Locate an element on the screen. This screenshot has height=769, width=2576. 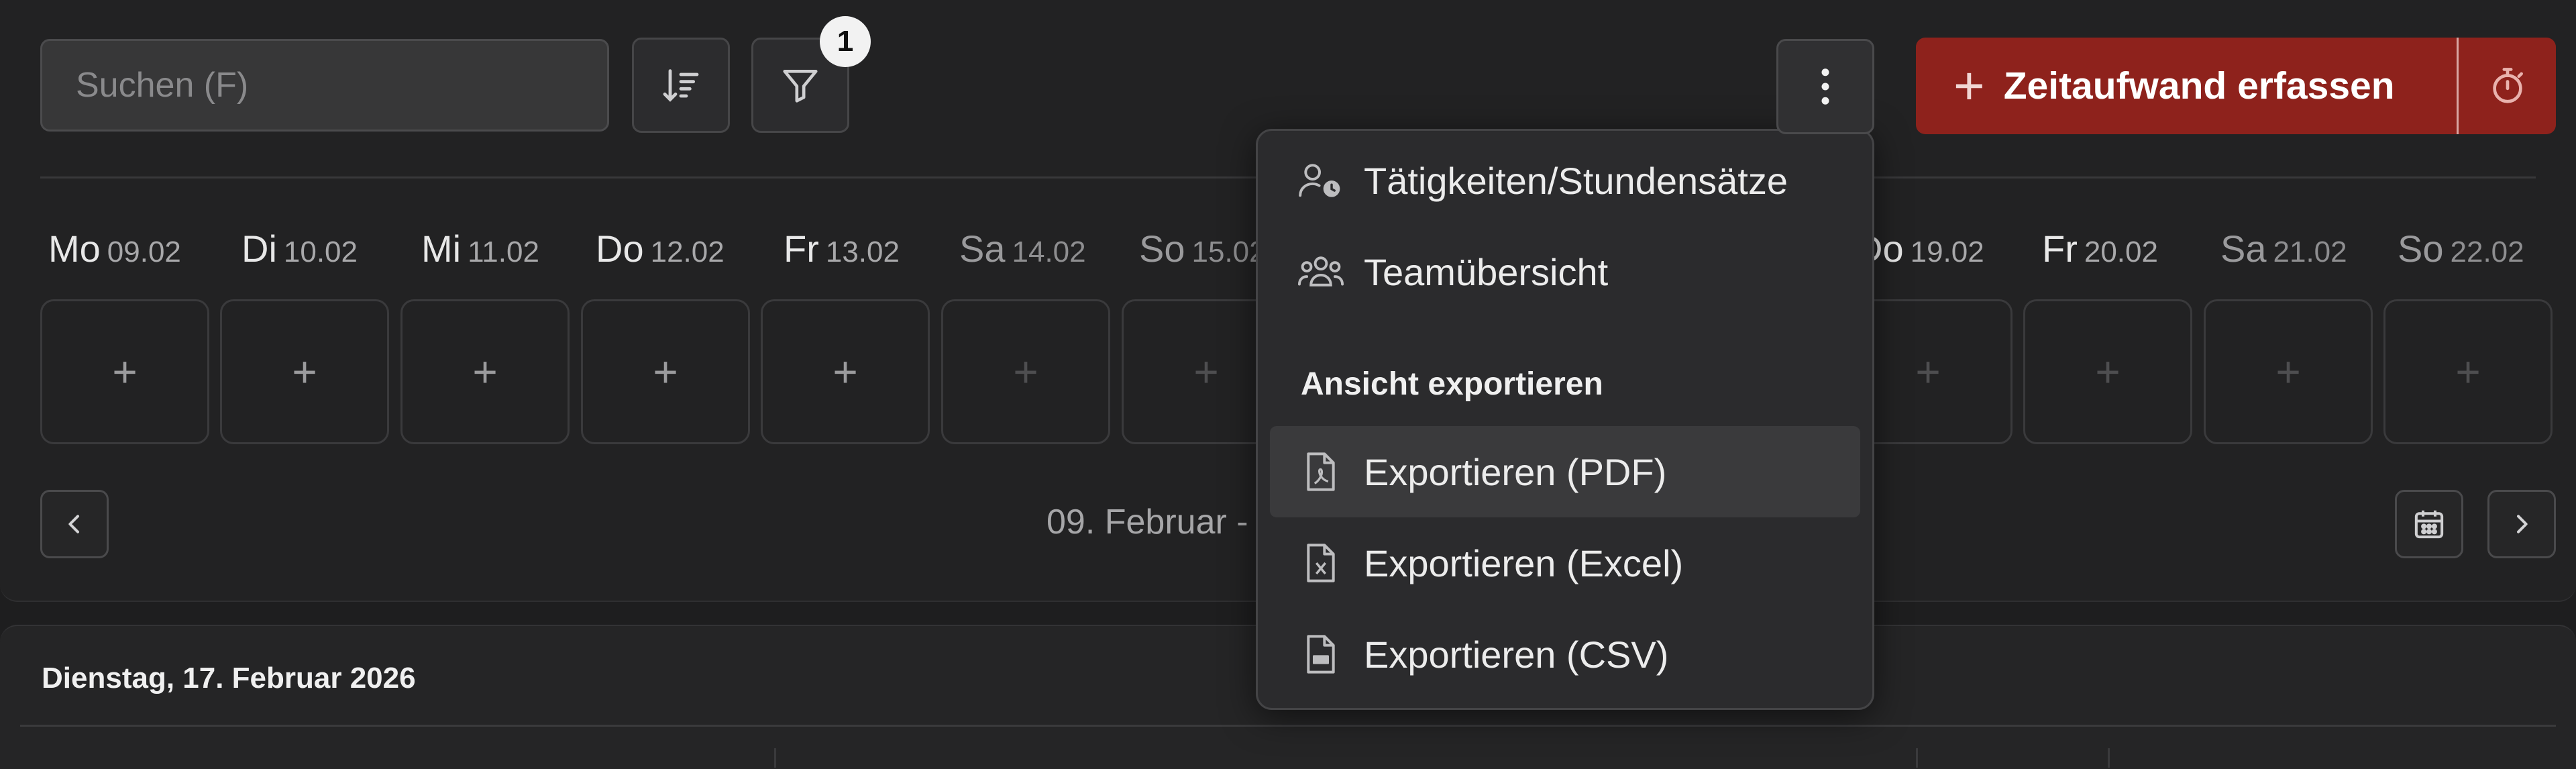
menu-item-activities-rates: Tätigkeiten/Stundensätze is located at coordinates (1565, 180).